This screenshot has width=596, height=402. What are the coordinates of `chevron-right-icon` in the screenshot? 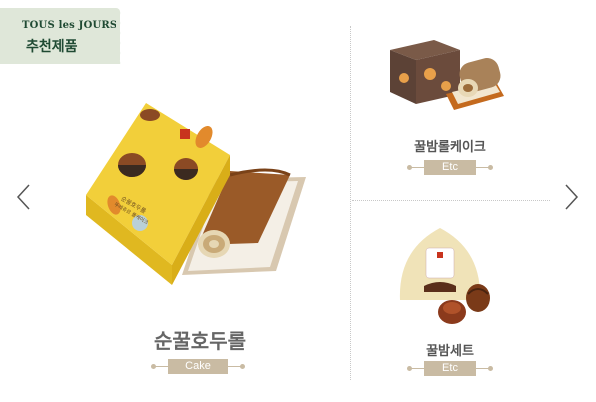 It's located at (571, 197).